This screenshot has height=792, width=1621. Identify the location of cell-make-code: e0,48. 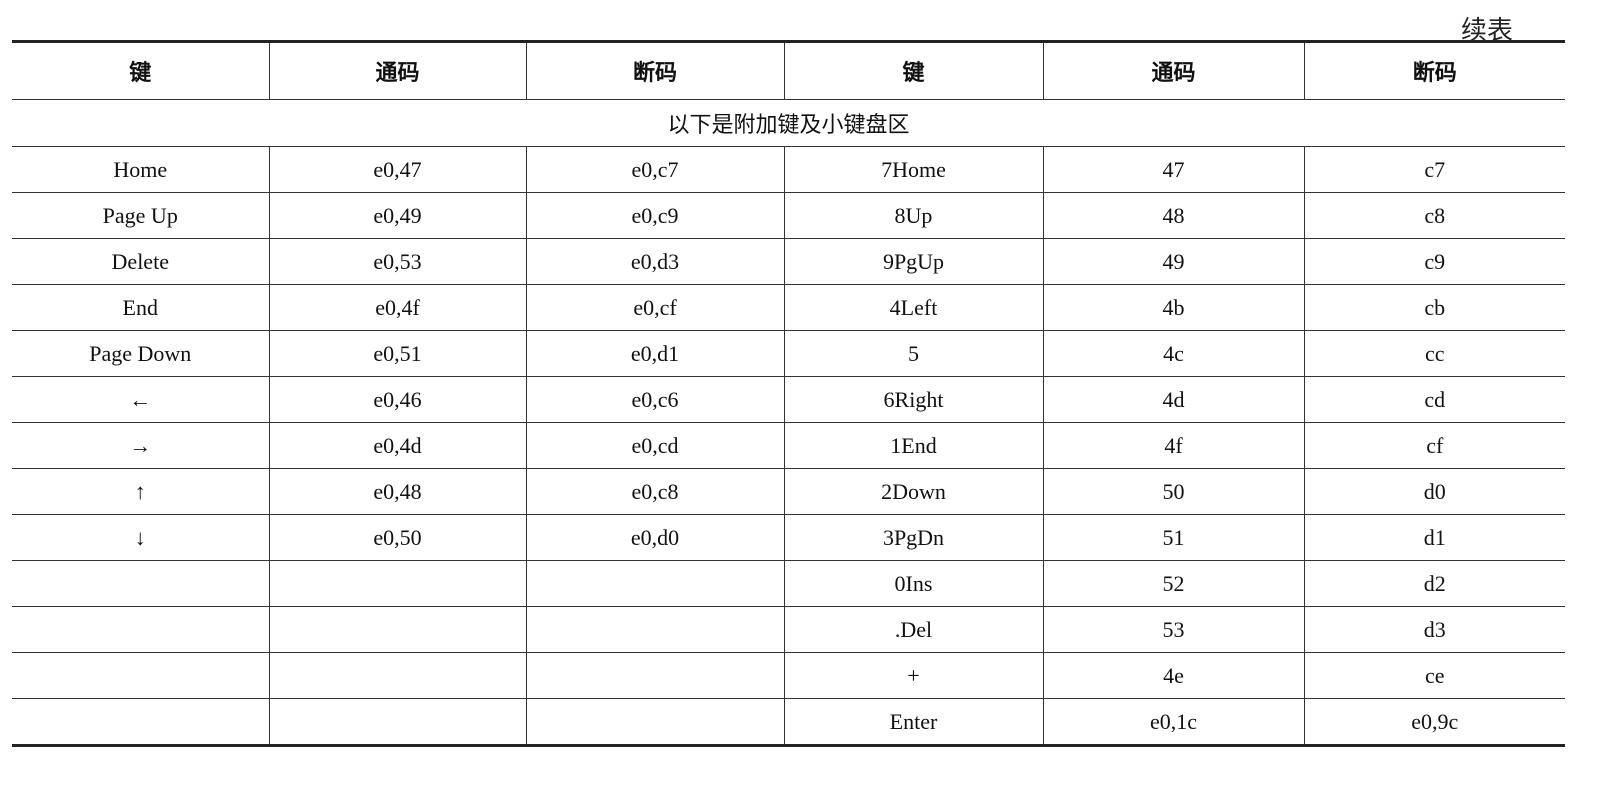
(397, 491).